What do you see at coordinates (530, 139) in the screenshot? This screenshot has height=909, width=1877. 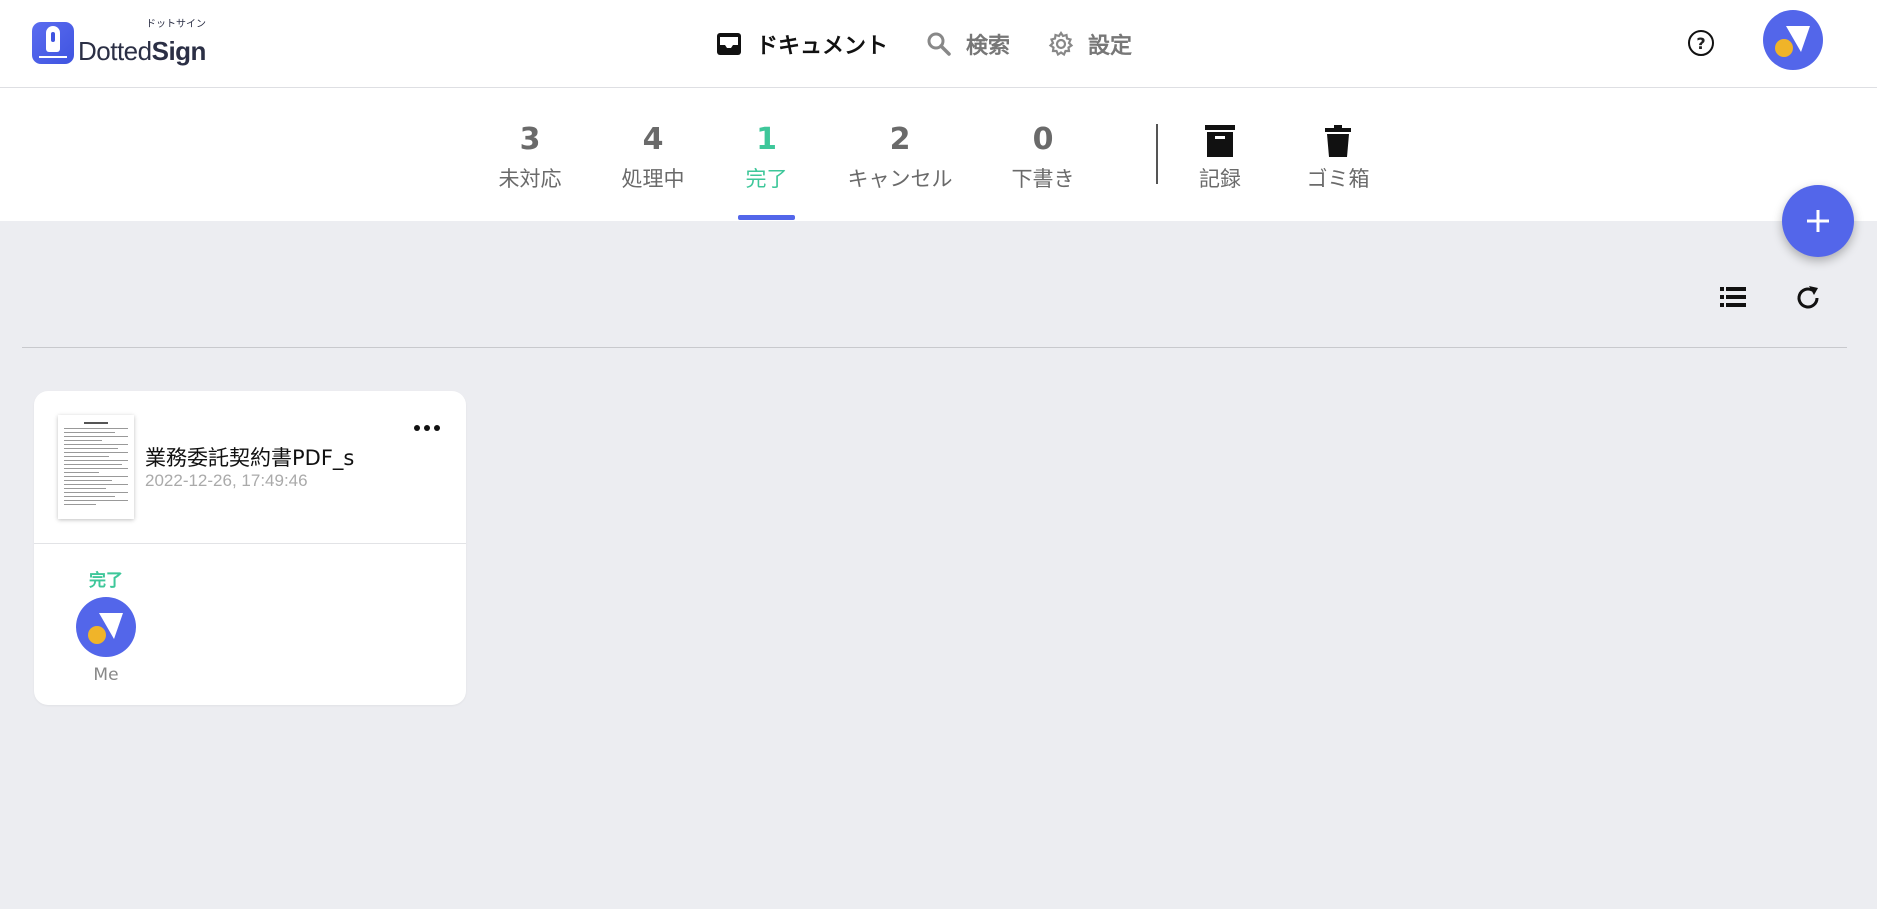 I see `tab-count: 3` at bounding box center [530, 139].